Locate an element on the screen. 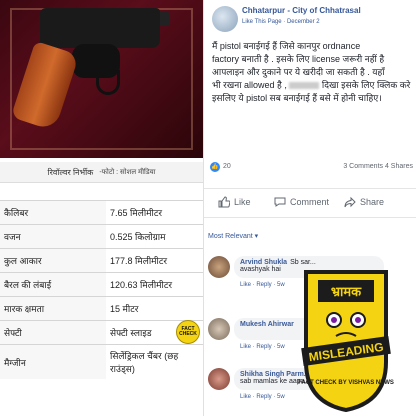 Image resolution: width=416 pixels, height=416 pixels. spec-row: सेफ्टी सेफ्टी स्लाइड is located at coordinates (101, 332).